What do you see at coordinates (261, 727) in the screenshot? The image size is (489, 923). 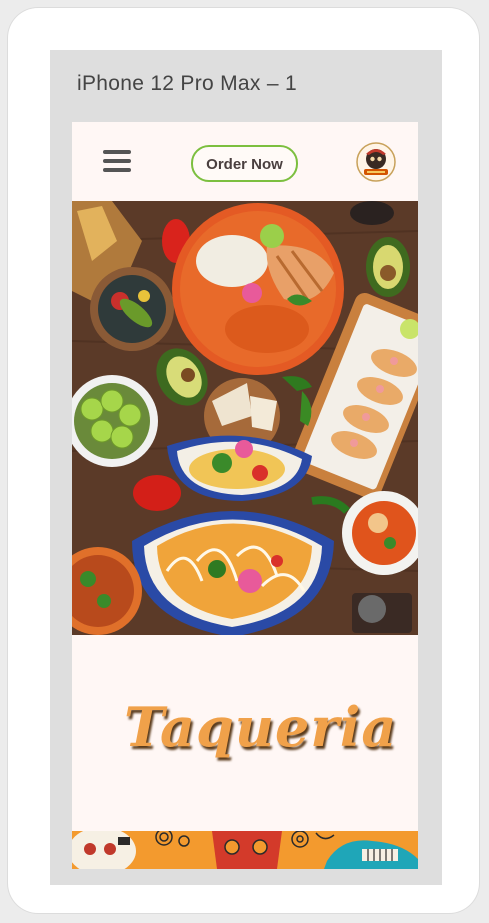 I see `brand-title: Taqueria` at bounding box center [261, 727].